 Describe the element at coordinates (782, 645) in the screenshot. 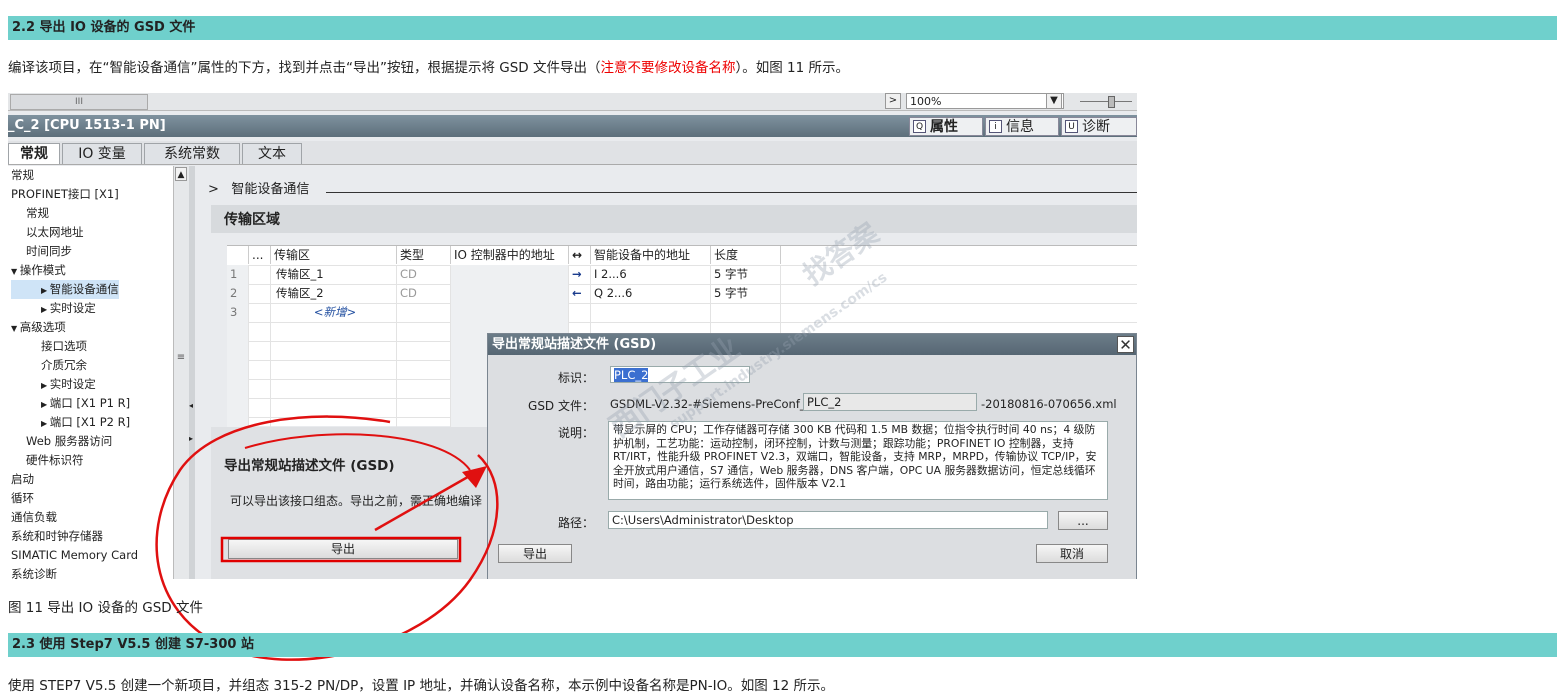

I see `section-header-2-3: 2.3 使用 Step7 V5.5 创建 S7-300 站` at that location.